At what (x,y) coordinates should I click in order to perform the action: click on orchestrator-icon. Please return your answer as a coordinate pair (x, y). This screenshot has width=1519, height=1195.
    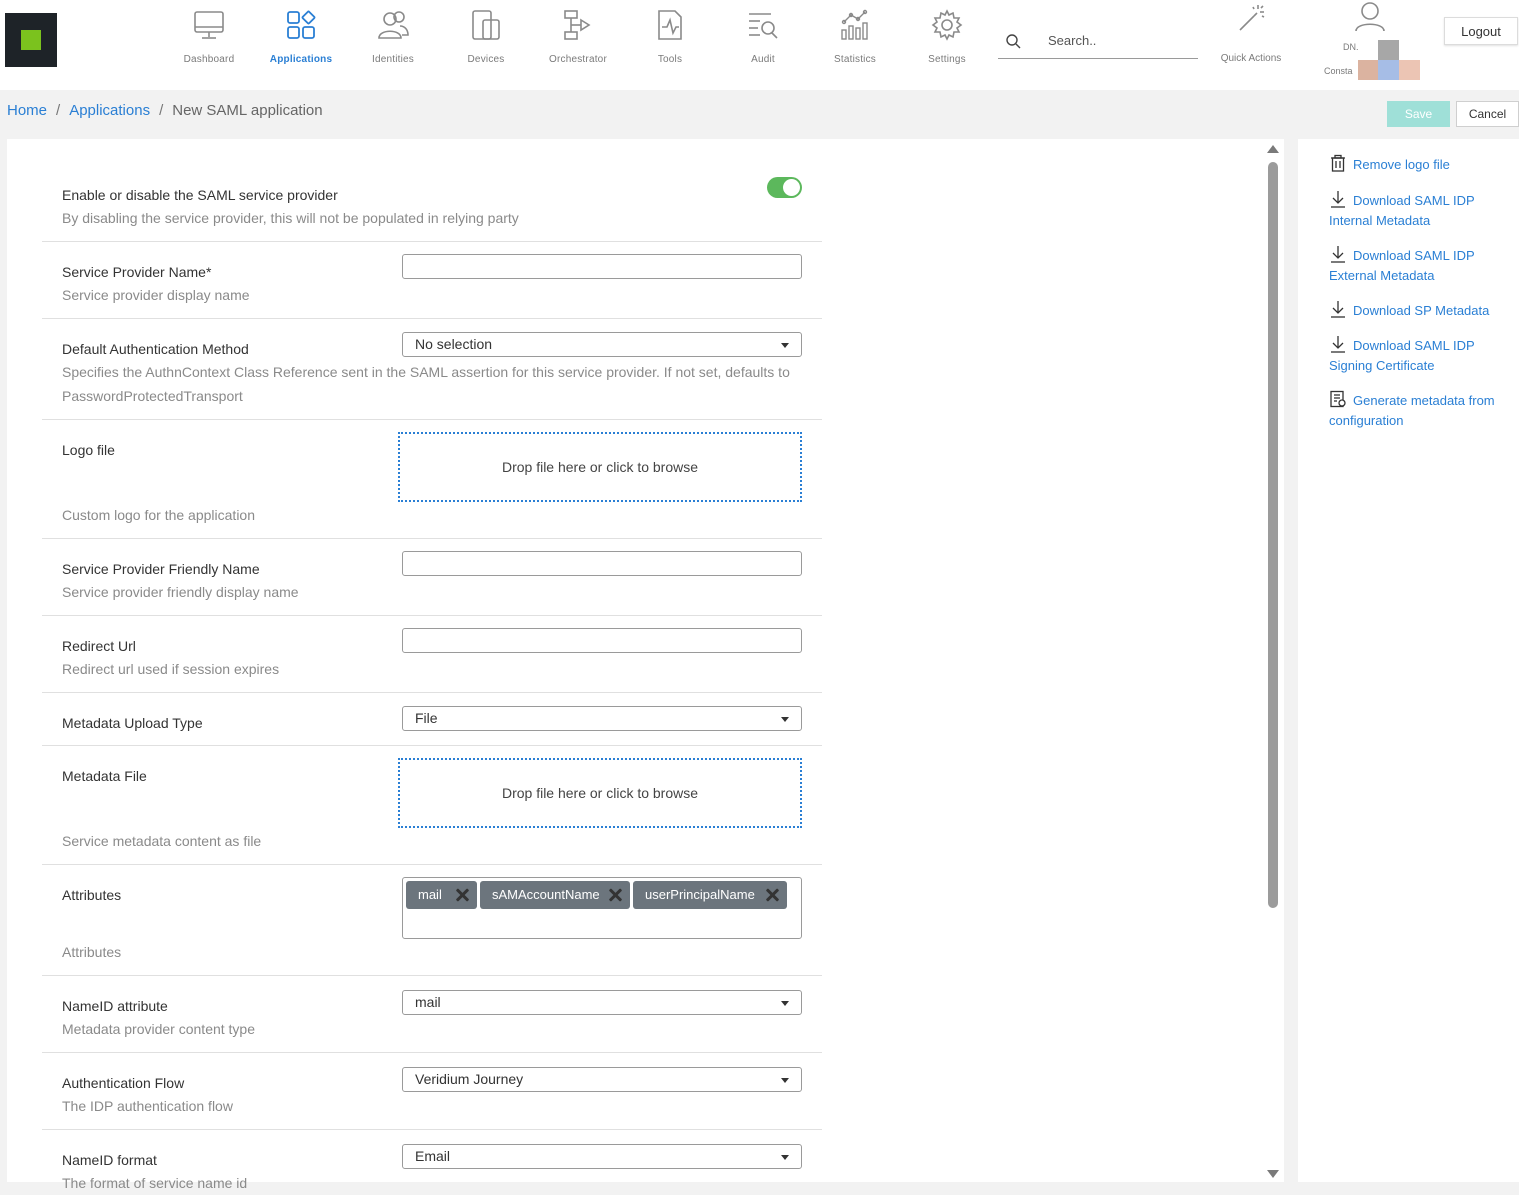
    Looking at the image, I should click on (577, 25).